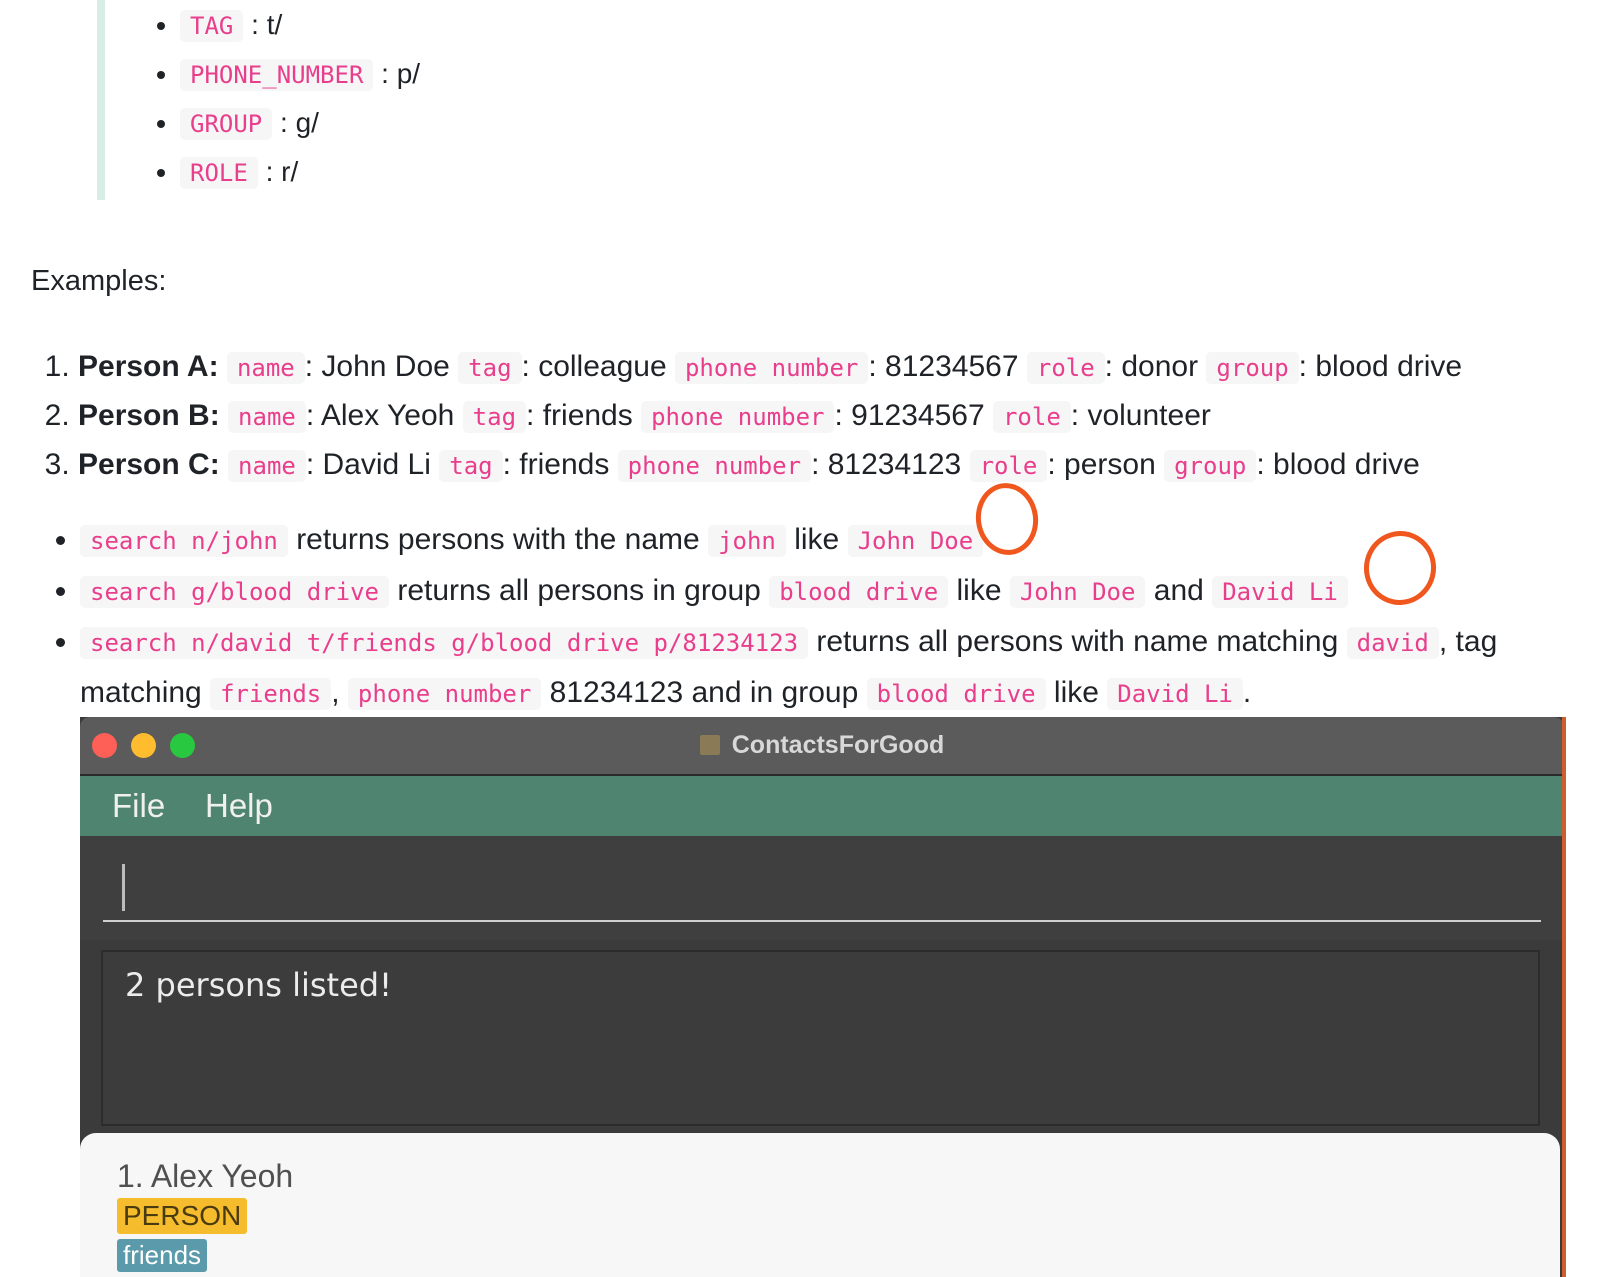 This screenshot has height=1277, width=1614. Describe the element at coordinates (368, 464) in the screenshot. I see `field-value: : David Li` at that location.